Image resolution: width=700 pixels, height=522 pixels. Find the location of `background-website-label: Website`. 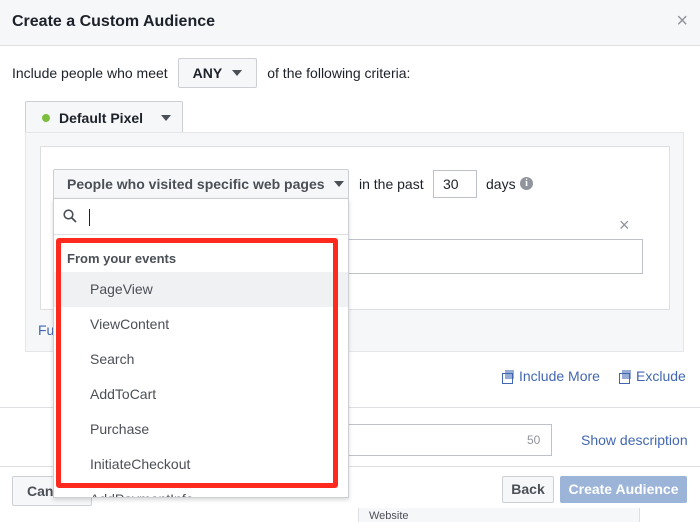

background-website-label: Website is located at coordinates (499, 515).